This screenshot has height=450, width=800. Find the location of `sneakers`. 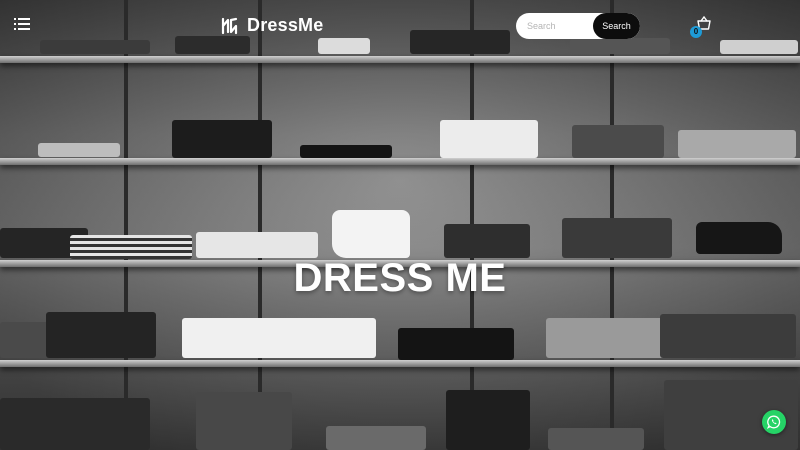

sneakers is located at coordinates (739, 238).